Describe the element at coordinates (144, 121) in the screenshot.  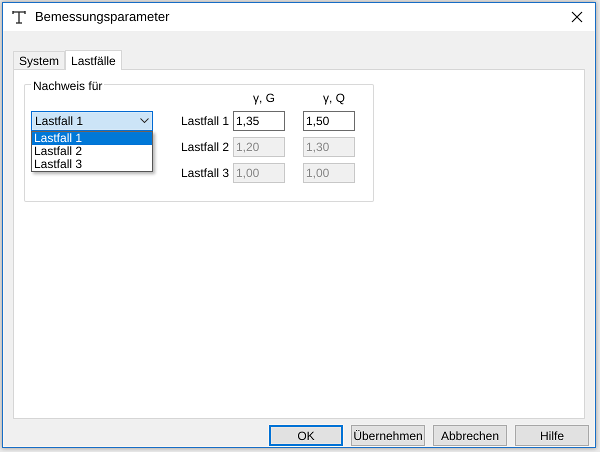
I see `chevron-icon` at that location.